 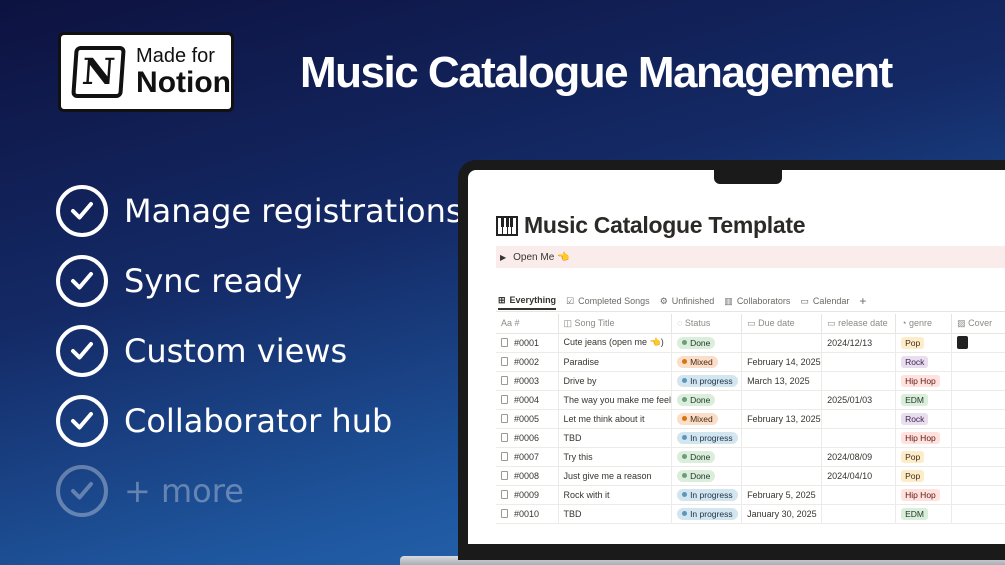 I want to click on status-dot-icon, so click(x=685, y=494).